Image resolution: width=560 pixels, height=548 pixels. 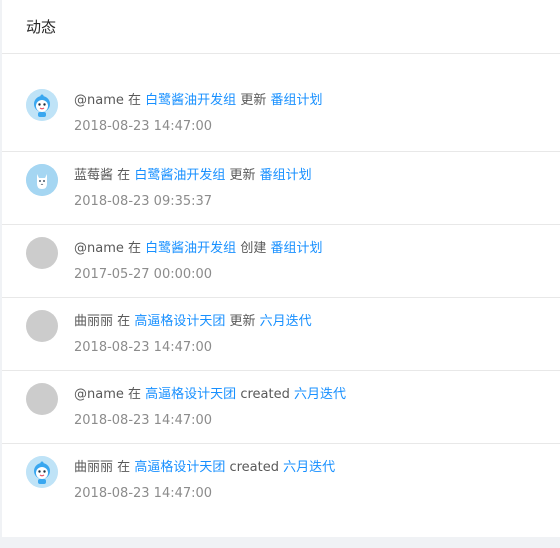 I want to click on activity-line: 蓝莓酱 在 白鹭酱油开发组 更新 番组计划, so click(x=317, y=176).